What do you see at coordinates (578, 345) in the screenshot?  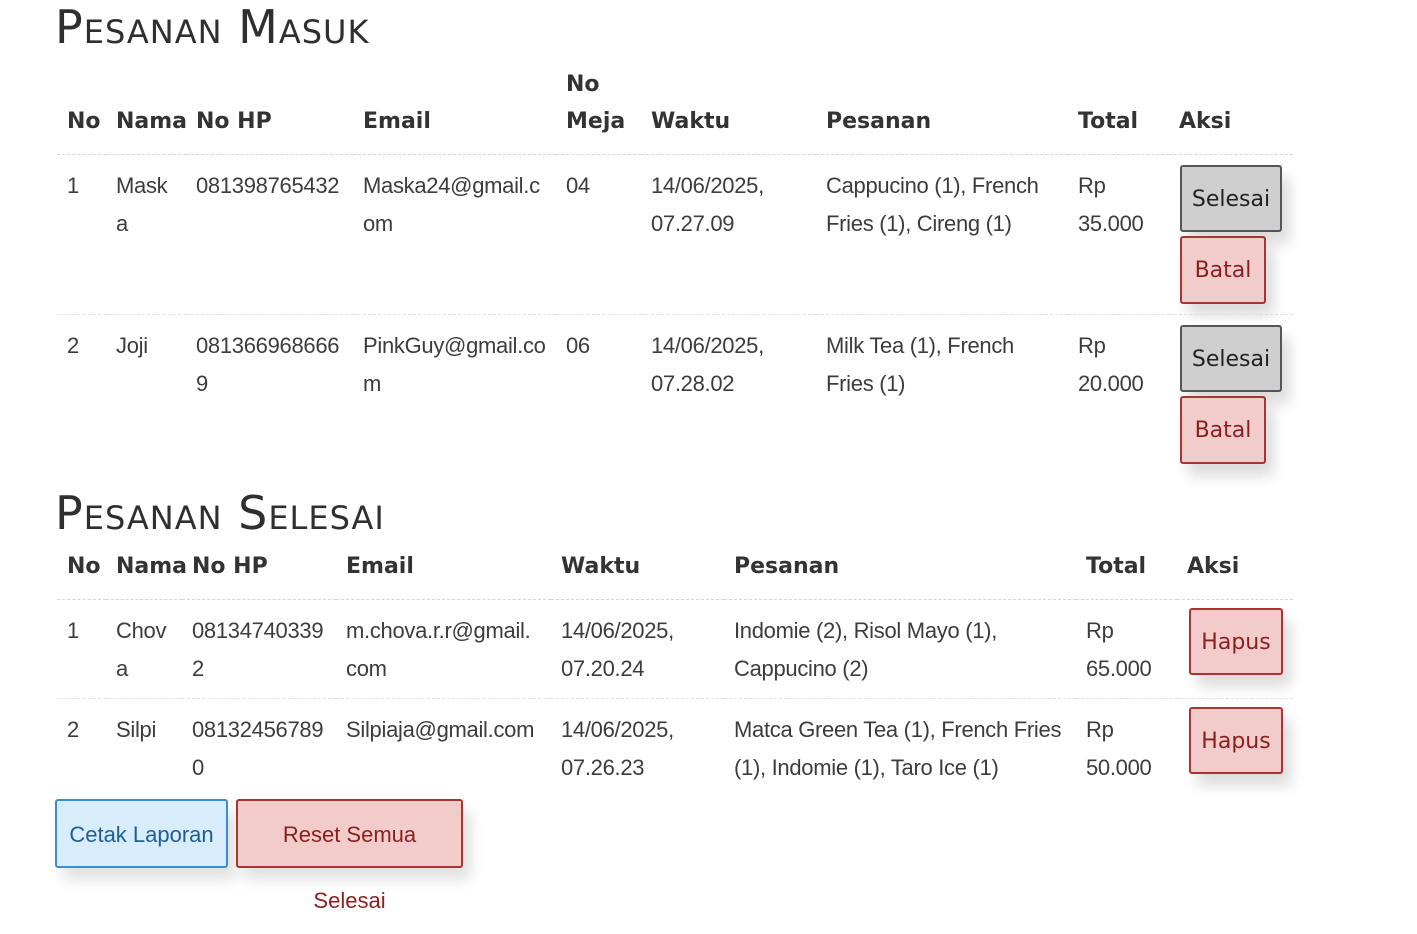 I see `cell-no-meja: 06` at bounding box center [578, 345].